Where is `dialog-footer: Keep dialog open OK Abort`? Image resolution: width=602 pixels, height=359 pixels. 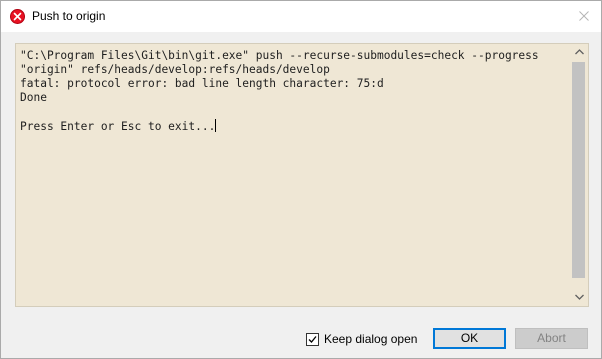 dialog-footer: Keep dialog open OK Abort is located at coordinates (301, 338).